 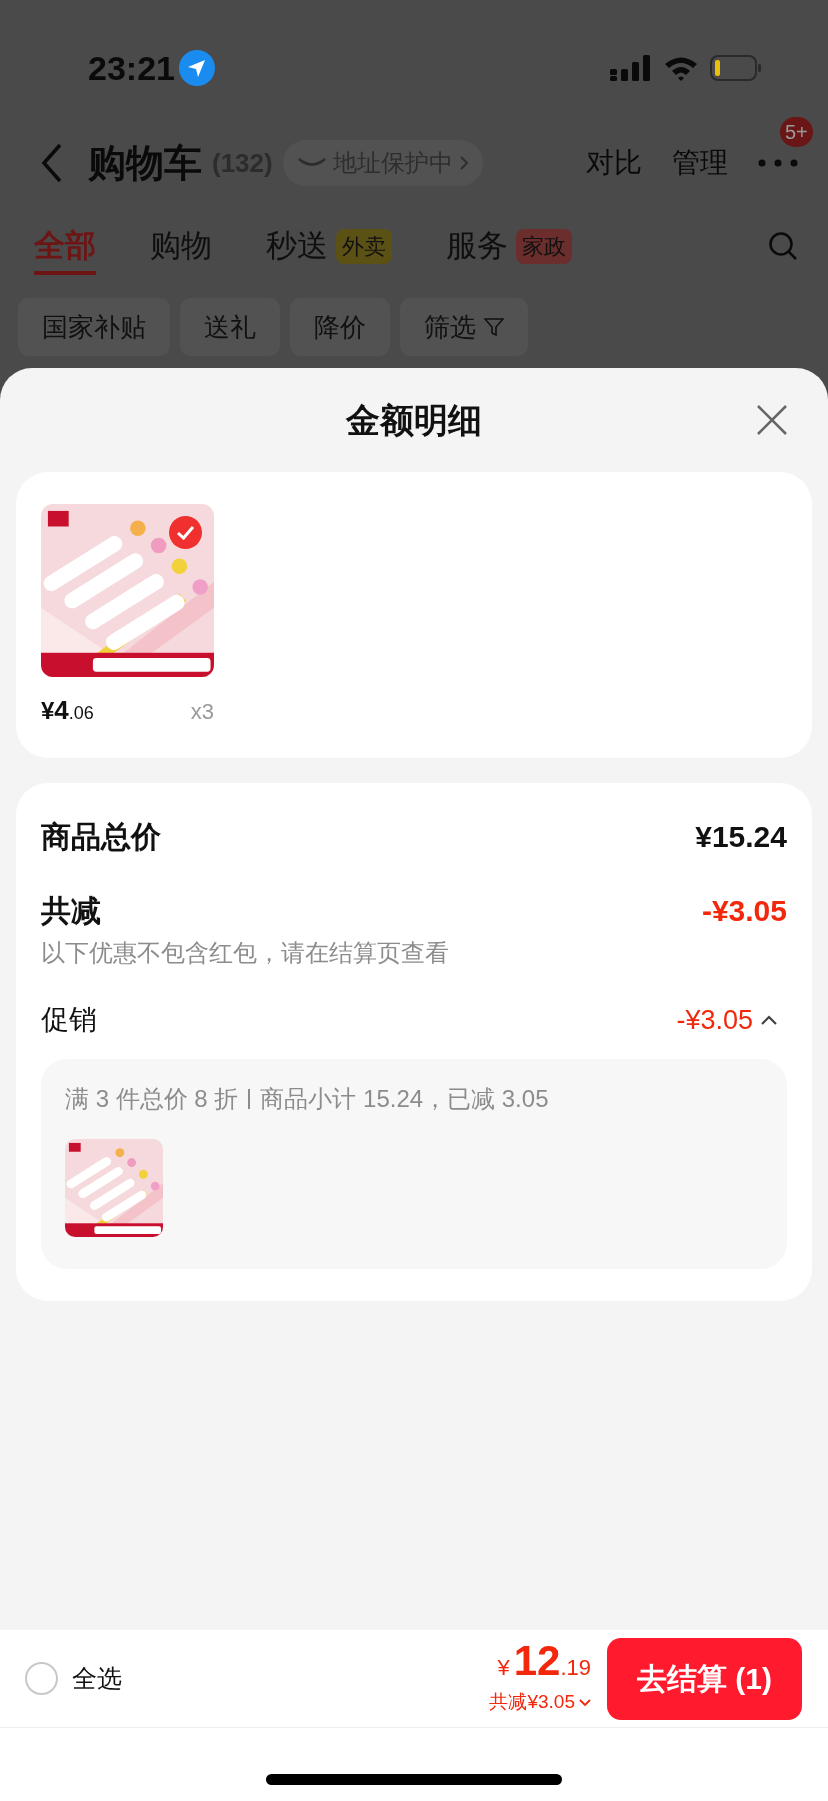 I want to click on category-tab: 秒送, so click(x=297, y=246).